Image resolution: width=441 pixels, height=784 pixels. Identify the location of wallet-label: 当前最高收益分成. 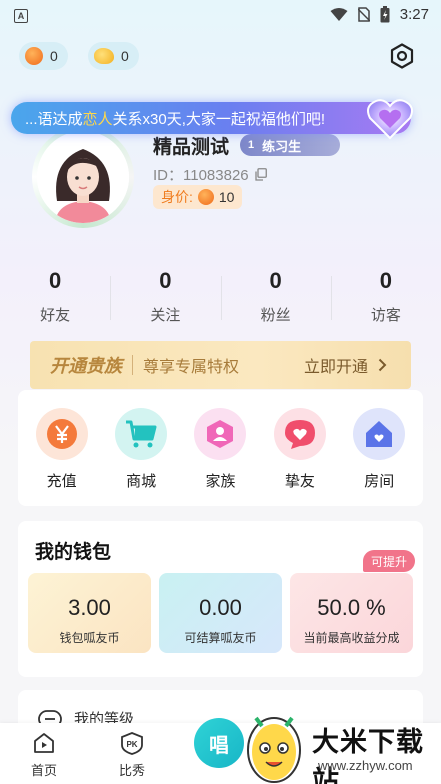
(351, 638).